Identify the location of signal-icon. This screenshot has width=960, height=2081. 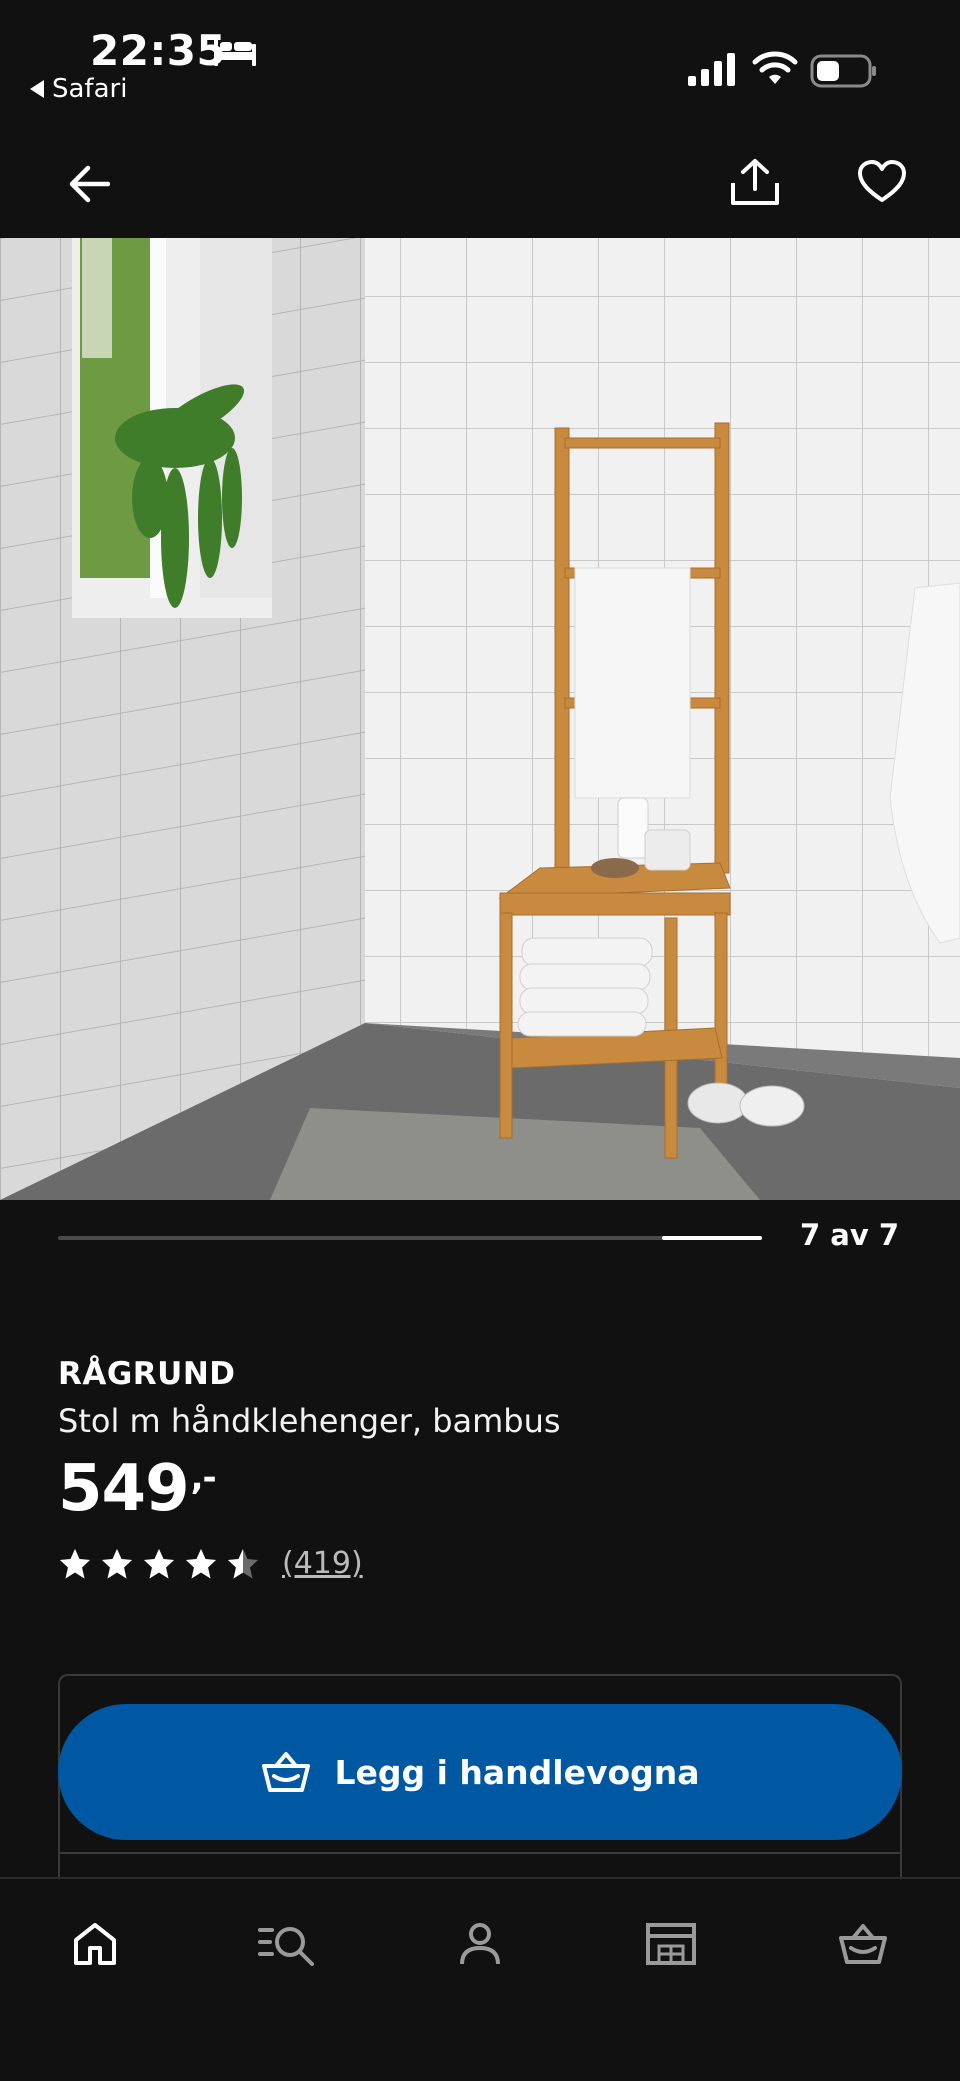
(711, 69).